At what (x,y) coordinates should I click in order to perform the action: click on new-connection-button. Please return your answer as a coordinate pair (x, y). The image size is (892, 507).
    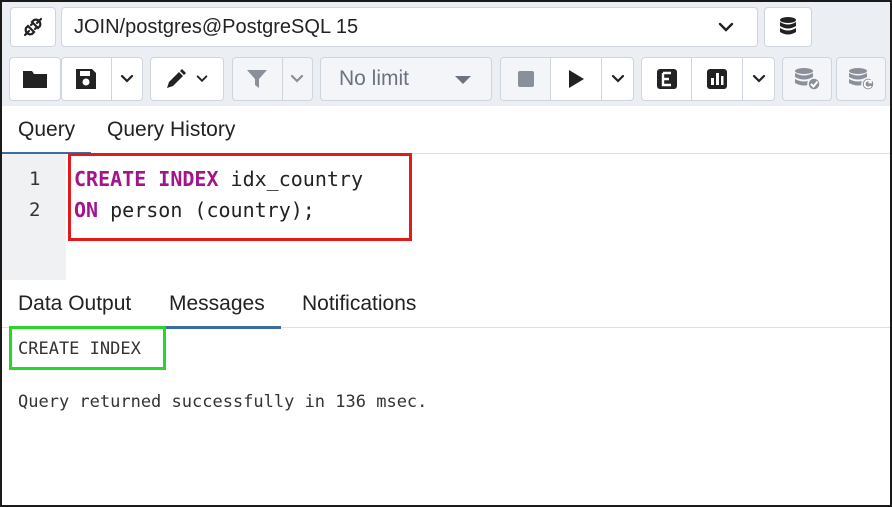
    Looking at the image, I should click on (788, 27).